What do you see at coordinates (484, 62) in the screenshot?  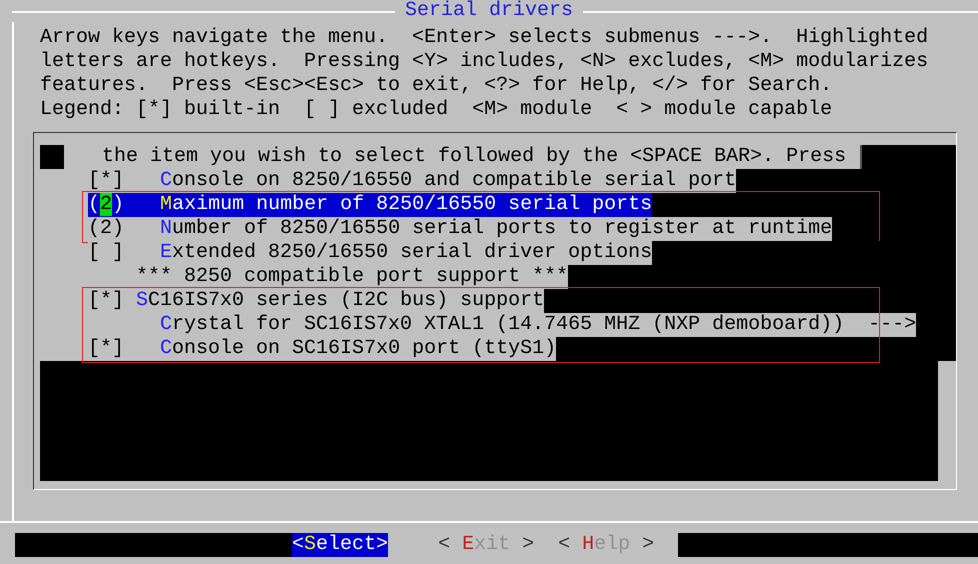 I see `help-text: letters are hotkeys. Pressing <Y> includes, <N> excludes, <M> modularizes` at bounding box center [484, 62].